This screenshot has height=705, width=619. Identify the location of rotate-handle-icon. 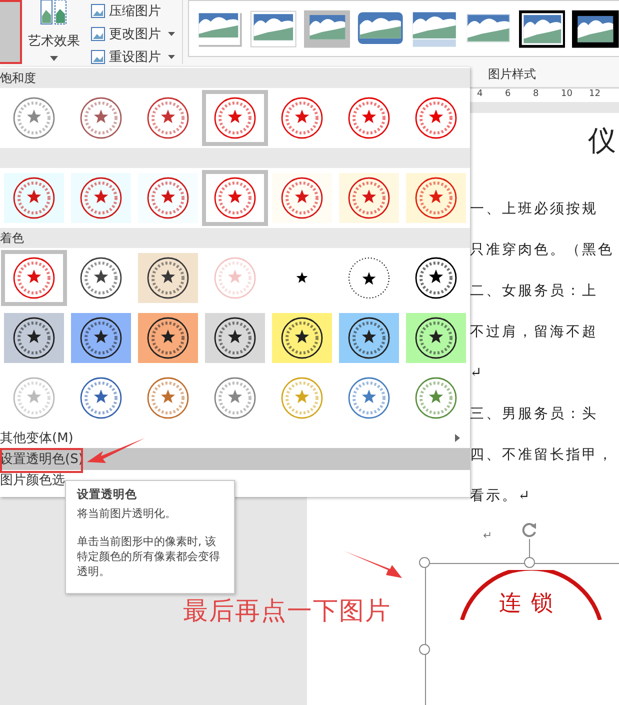
(529, 529).